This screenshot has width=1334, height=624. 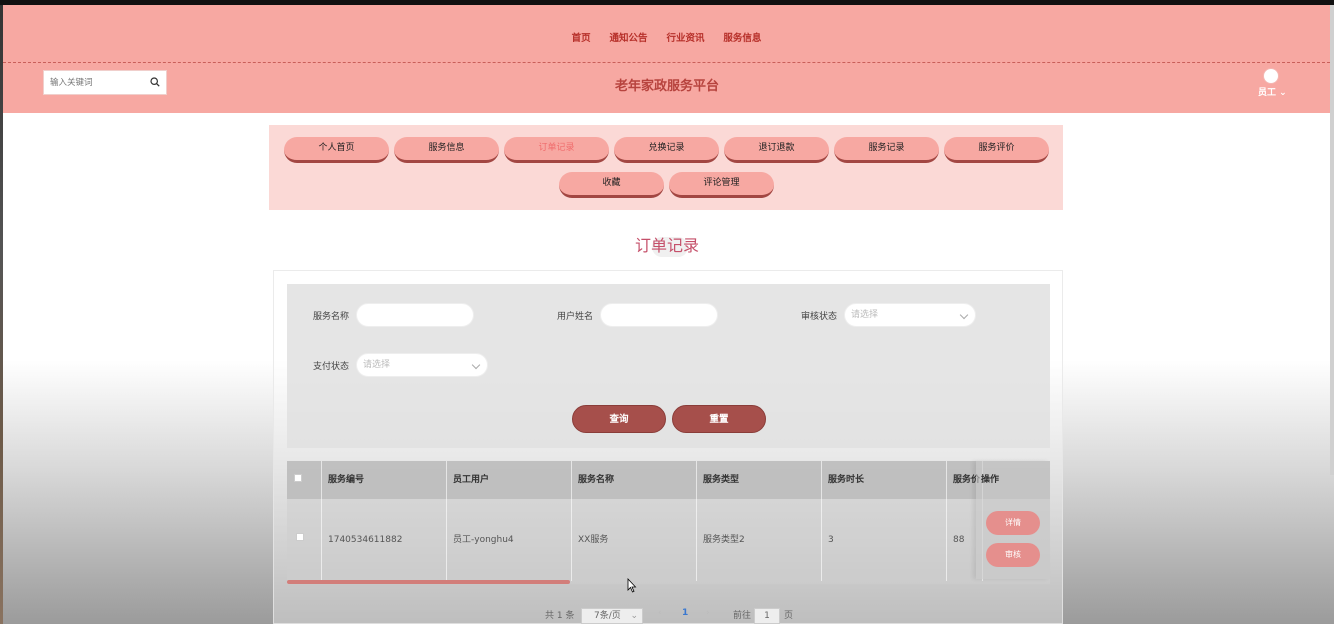 What do you see at coordinates (629, 38) in the screenshot?
I see `nav-notices: 通知公告` at bounding box center [629, 38].